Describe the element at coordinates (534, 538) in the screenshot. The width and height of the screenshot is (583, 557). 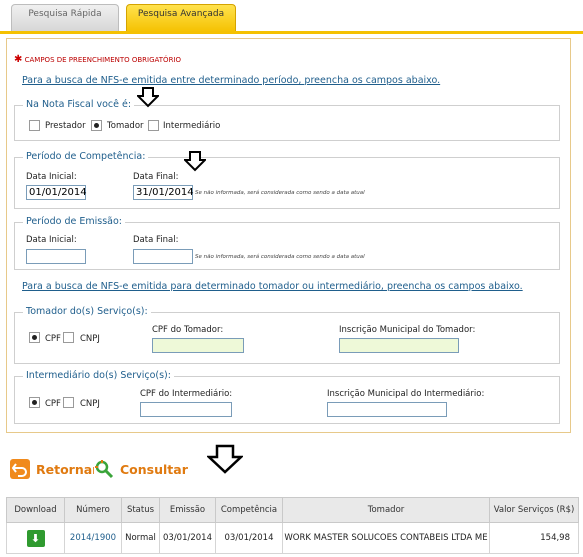
I see `valor-cell: 154,98` at that location.